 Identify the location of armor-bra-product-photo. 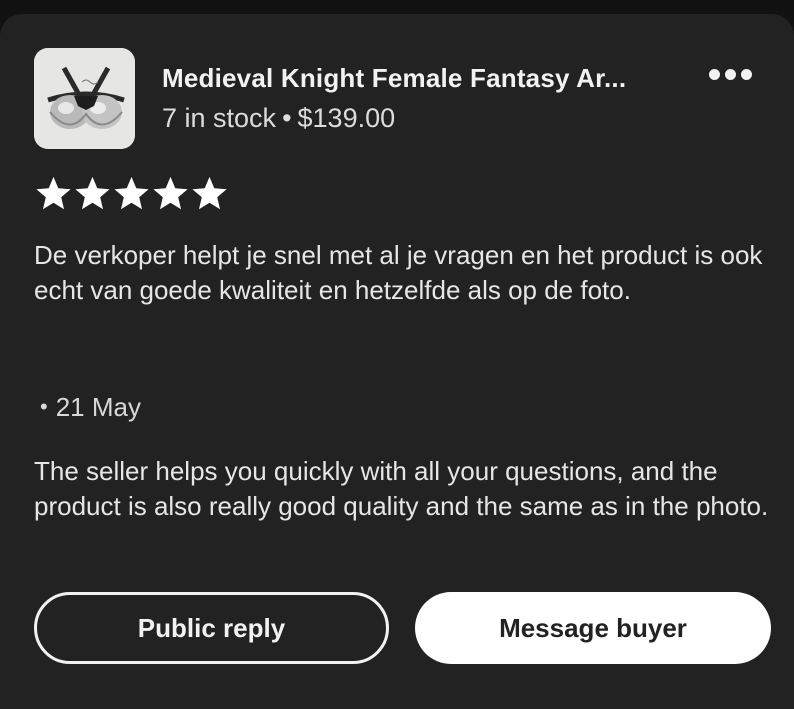
(84, 98).